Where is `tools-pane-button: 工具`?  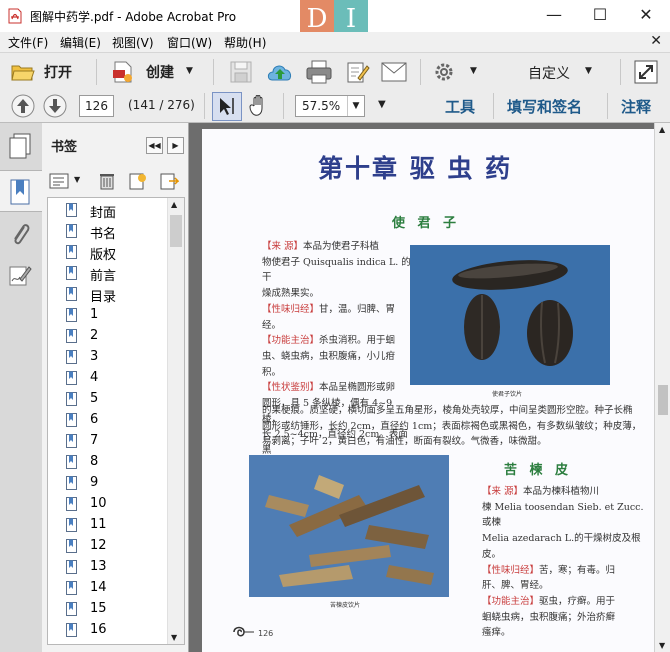 tools-pane-button: 工具 is located at coordinates (460, 106).